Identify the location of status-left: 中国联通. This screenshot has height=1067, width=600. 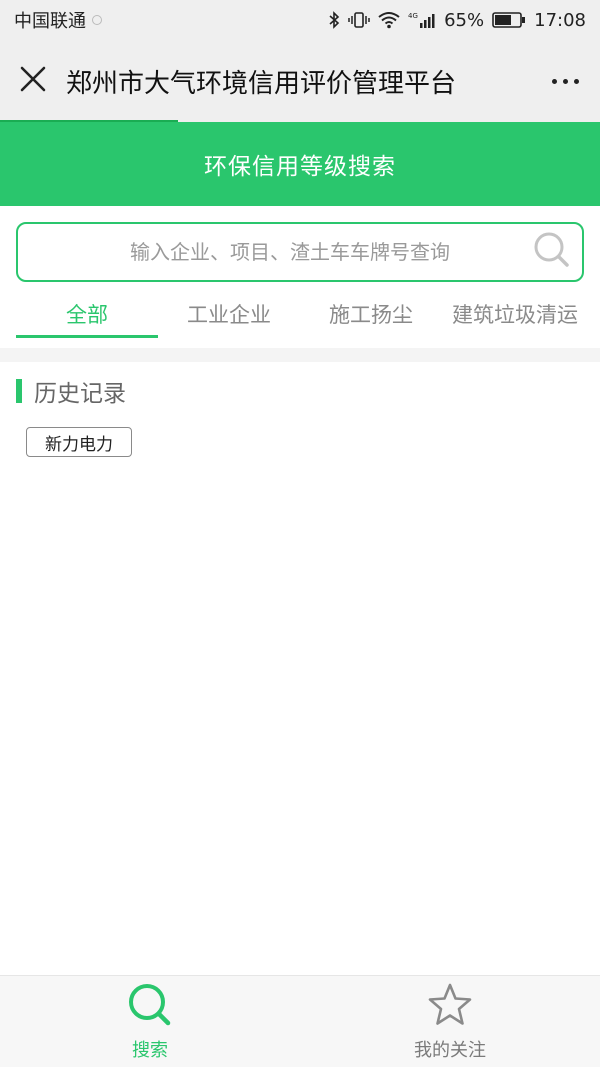
(58, 20).